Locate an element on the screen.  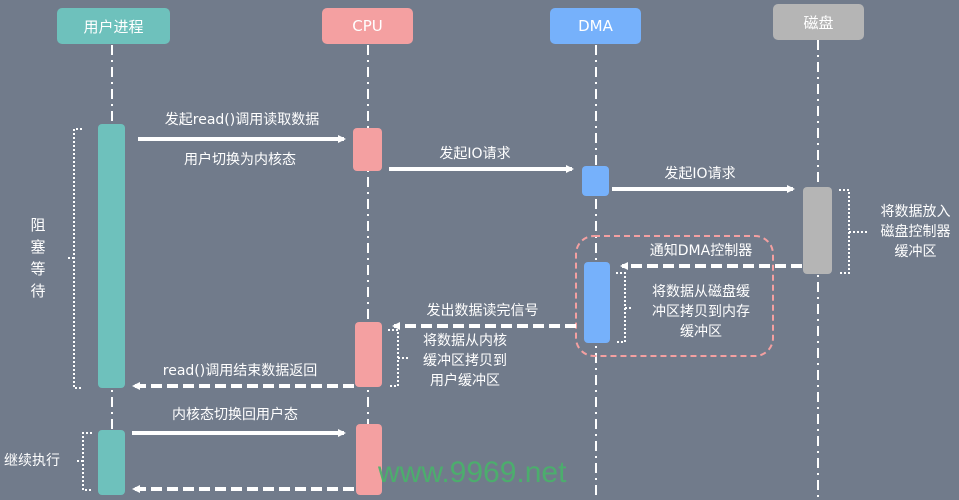
bracket-dma-note is located at coordinates (624, 307).